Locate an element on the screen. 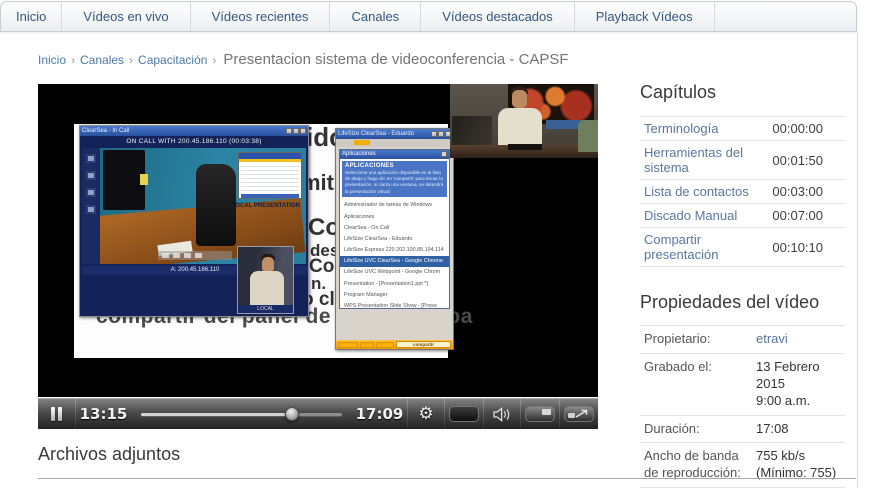 This screenshot has width=874, height=488. property-row: Duración: 17:08 is located at coordinates (742, 430).